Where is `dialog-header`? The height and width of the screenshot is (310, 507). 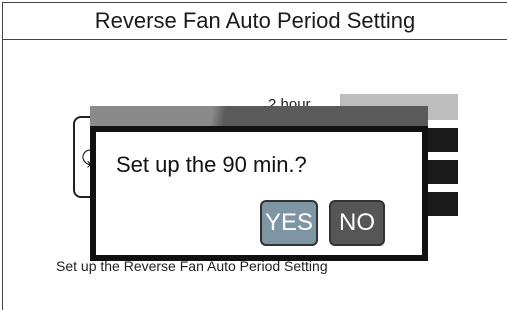 dialog-header is located at coordinates (259, 117).